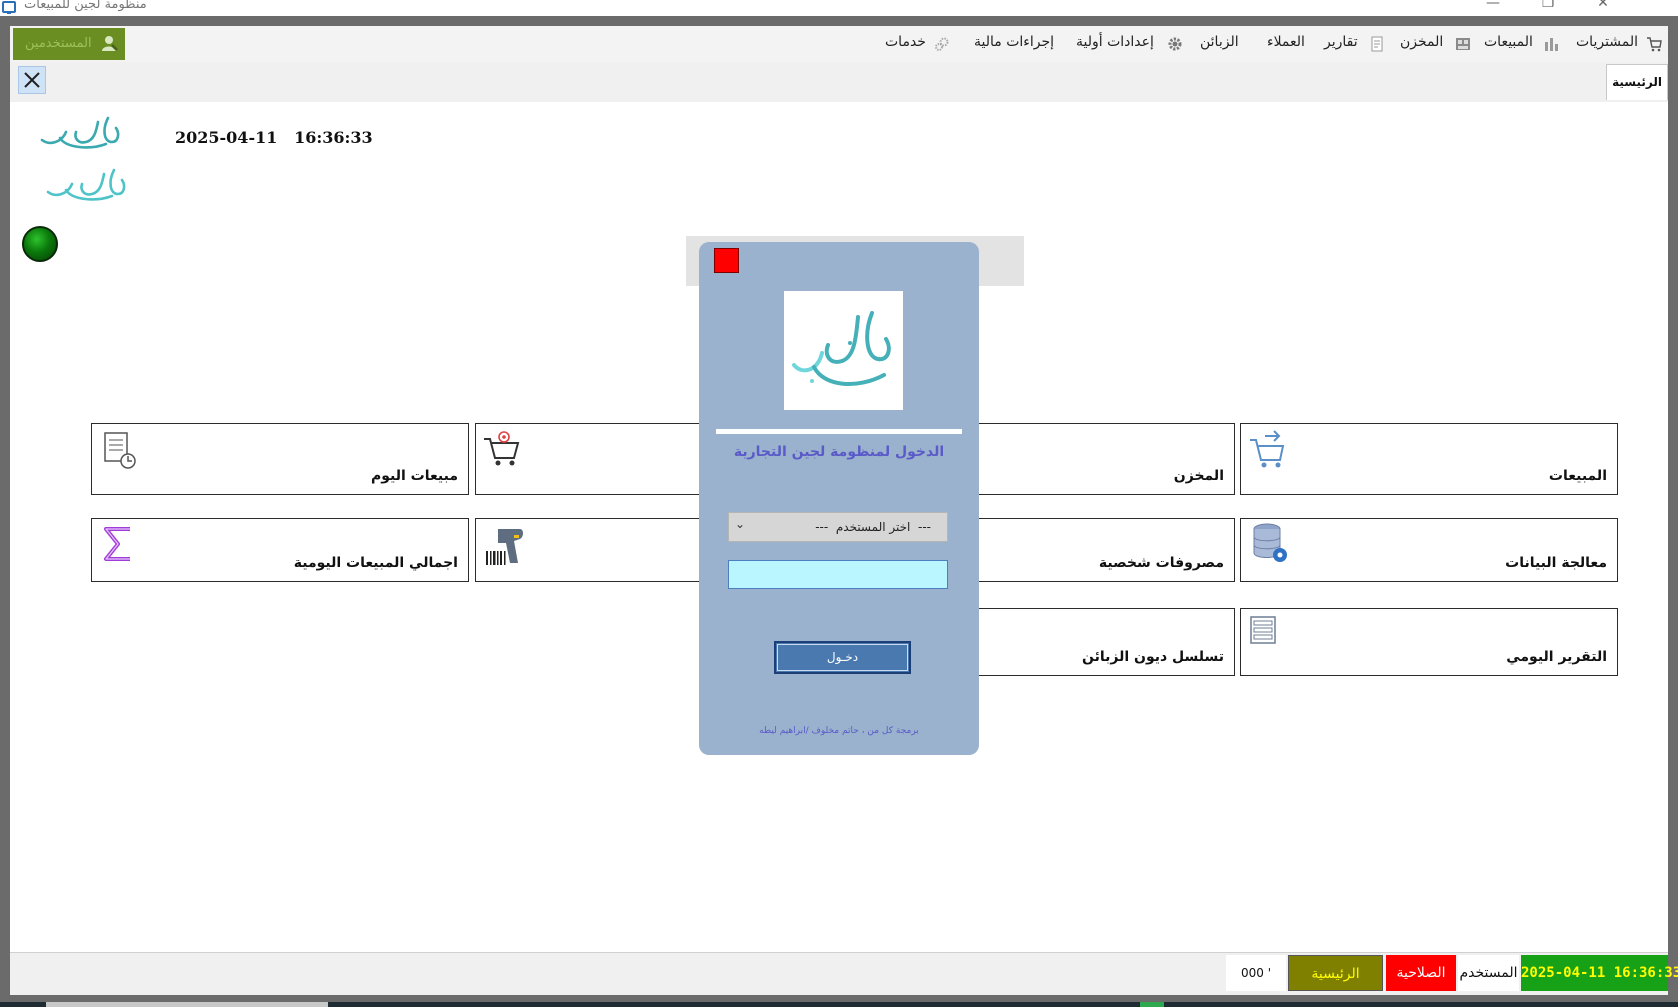 This screenshot has width=1678, height=1007. I want to click on status-indicator, so click(40, 244).